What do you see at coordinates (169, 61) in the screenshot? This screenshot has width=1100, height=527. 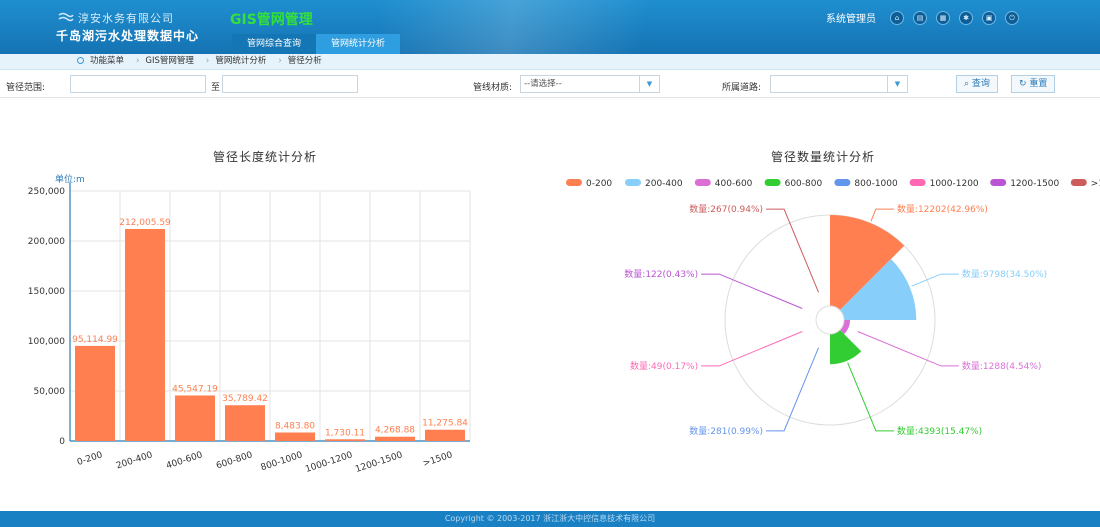 I see `breadcrumb-item: GIS管网管理` at bounding box center [169, 61].